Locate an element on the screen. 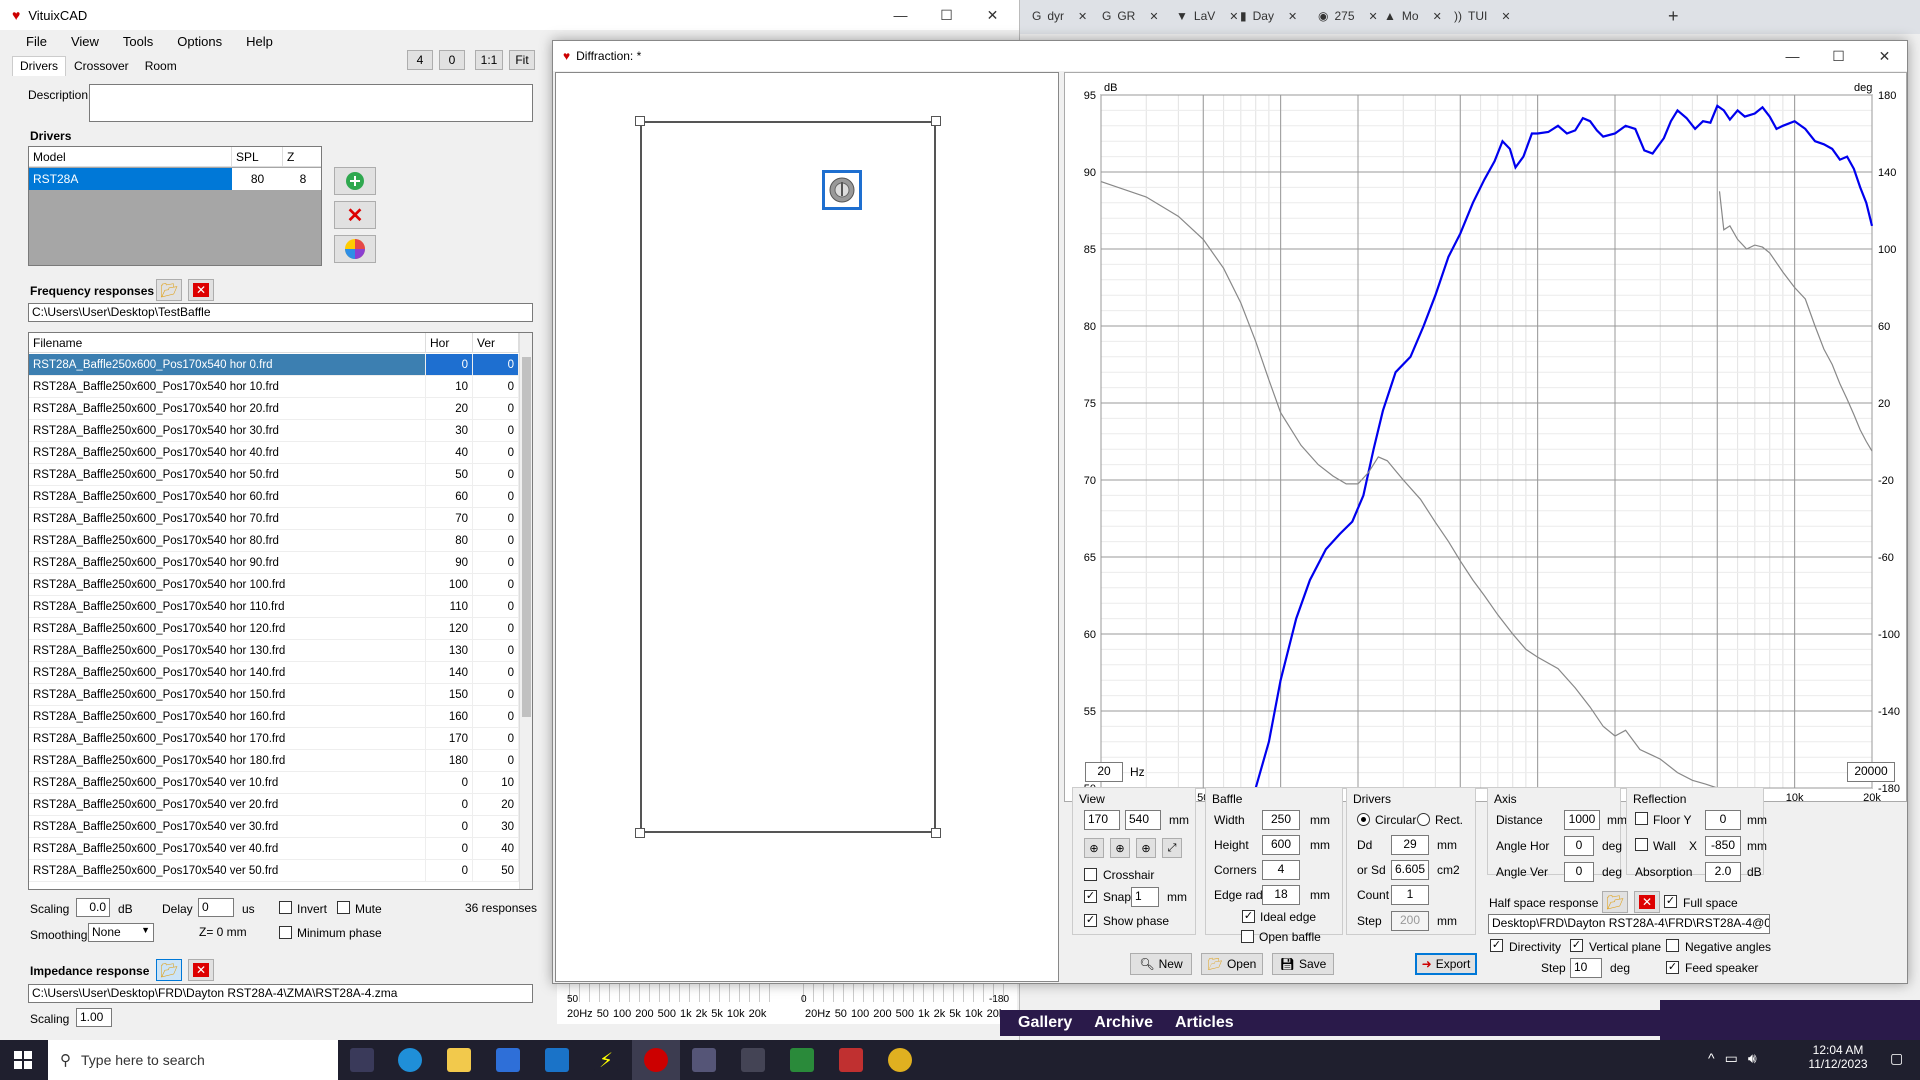 This screenshot has width=1920, height=1080. toolbar-button-fit: Fit is located at coordinates (522, 60).